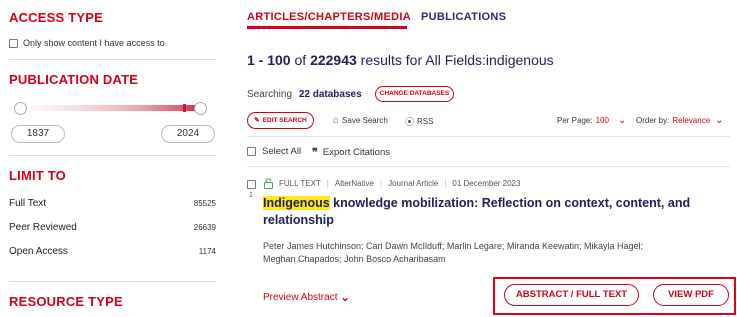 The height and width of the screenshot is (317, 737). I want to click on full-text-badge: FULL TEXT, so click(300, 183).